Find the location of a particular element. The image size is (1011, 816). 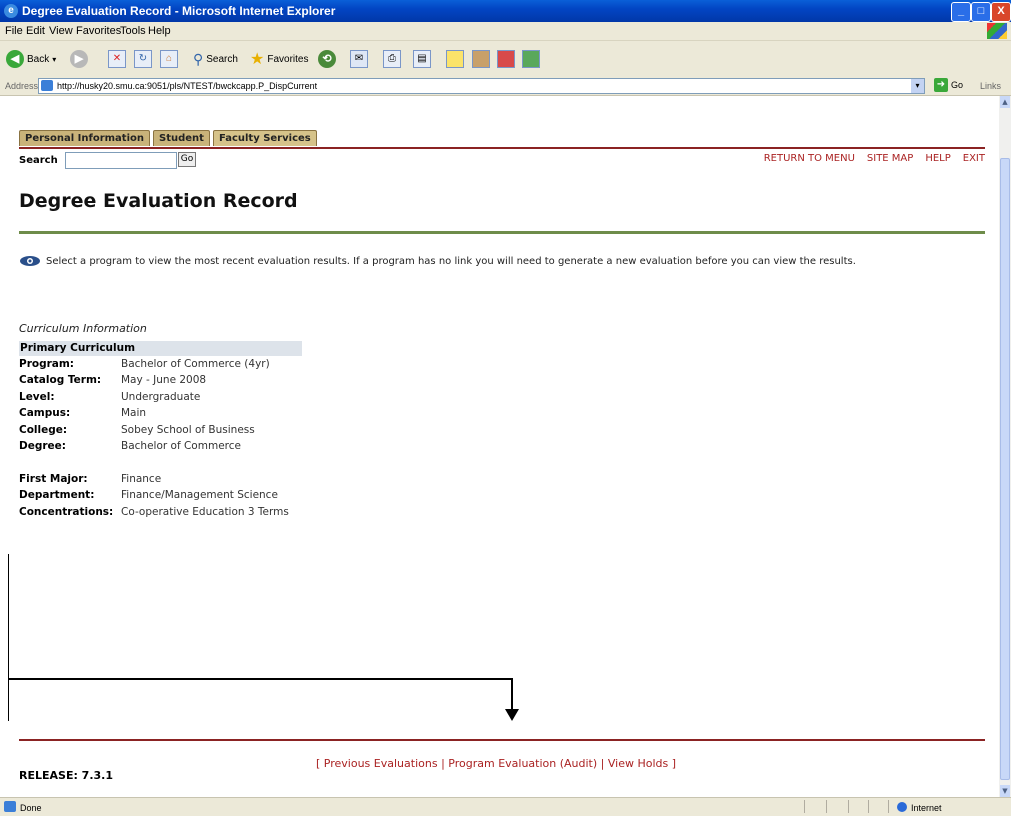

status-bar: Done Internet is located at coordinates (505, 806).